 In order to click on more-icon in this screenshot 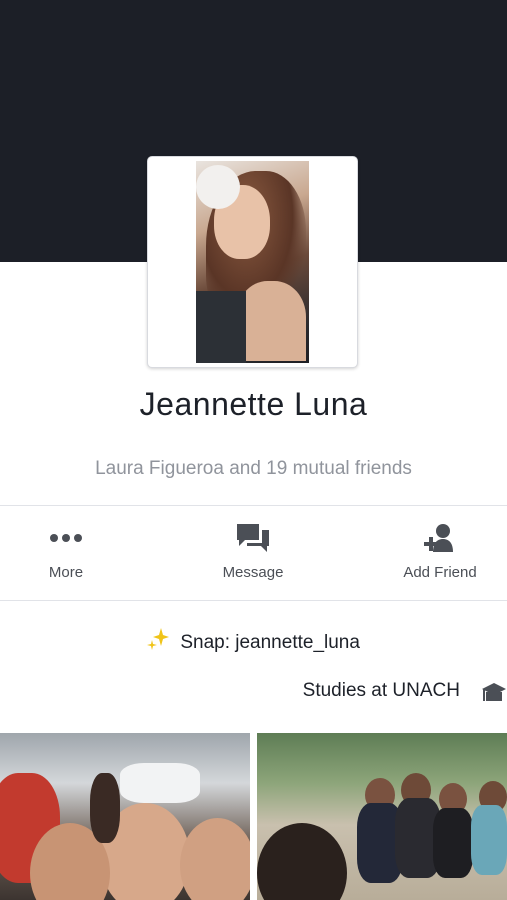, I will do `click(66, 539)`.